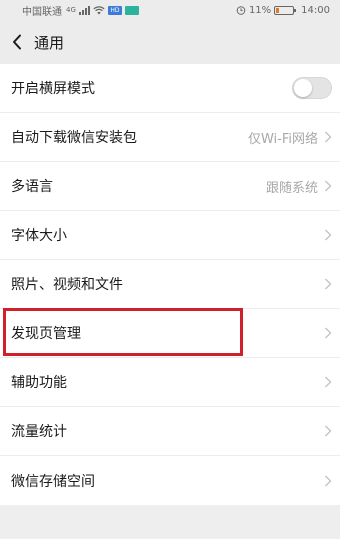  I want to click on setting-label: 辅助功能, so click(39, 383).